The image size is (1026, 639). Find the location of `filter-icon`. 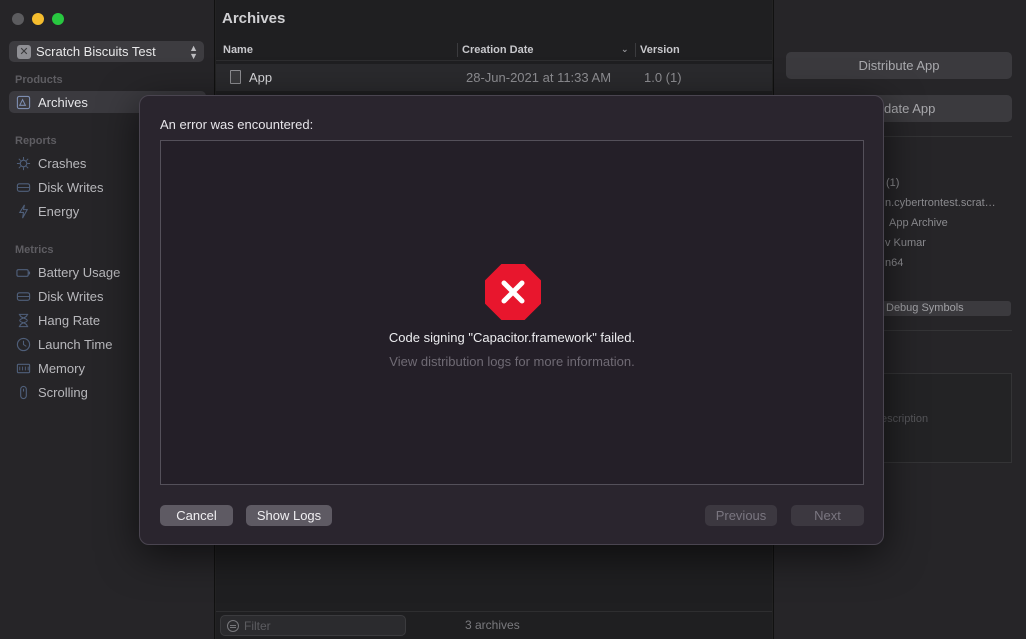

filter-icon is located at coordinates (233, 625).